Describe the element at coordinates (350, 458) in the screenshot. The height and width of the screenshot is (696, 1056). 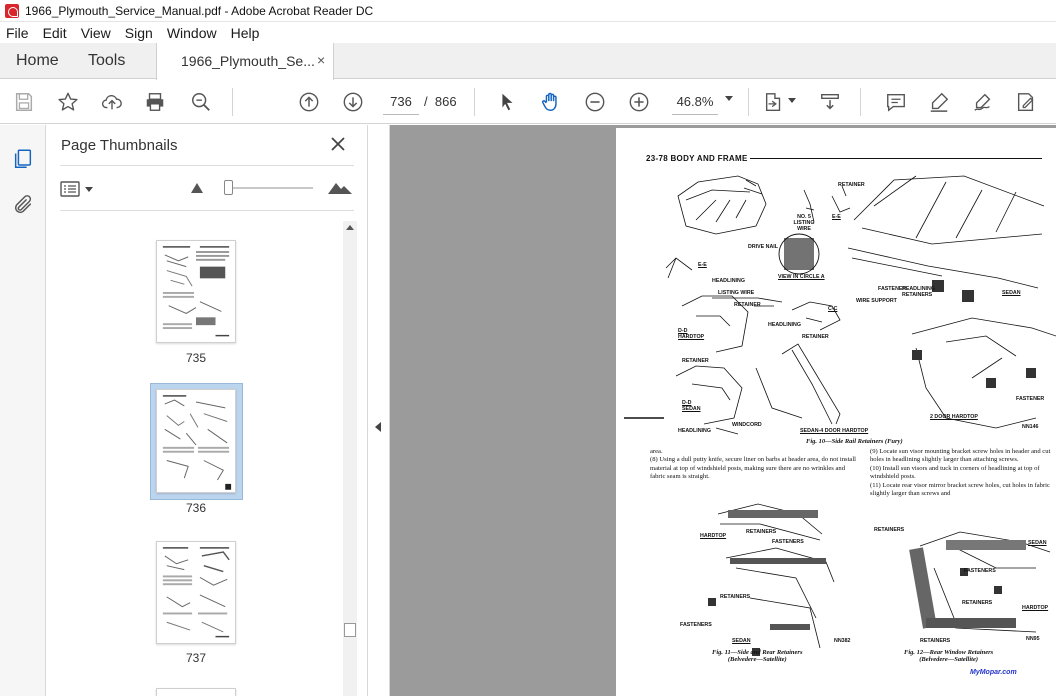
I see `thumbnails-scrollbar` at that location.